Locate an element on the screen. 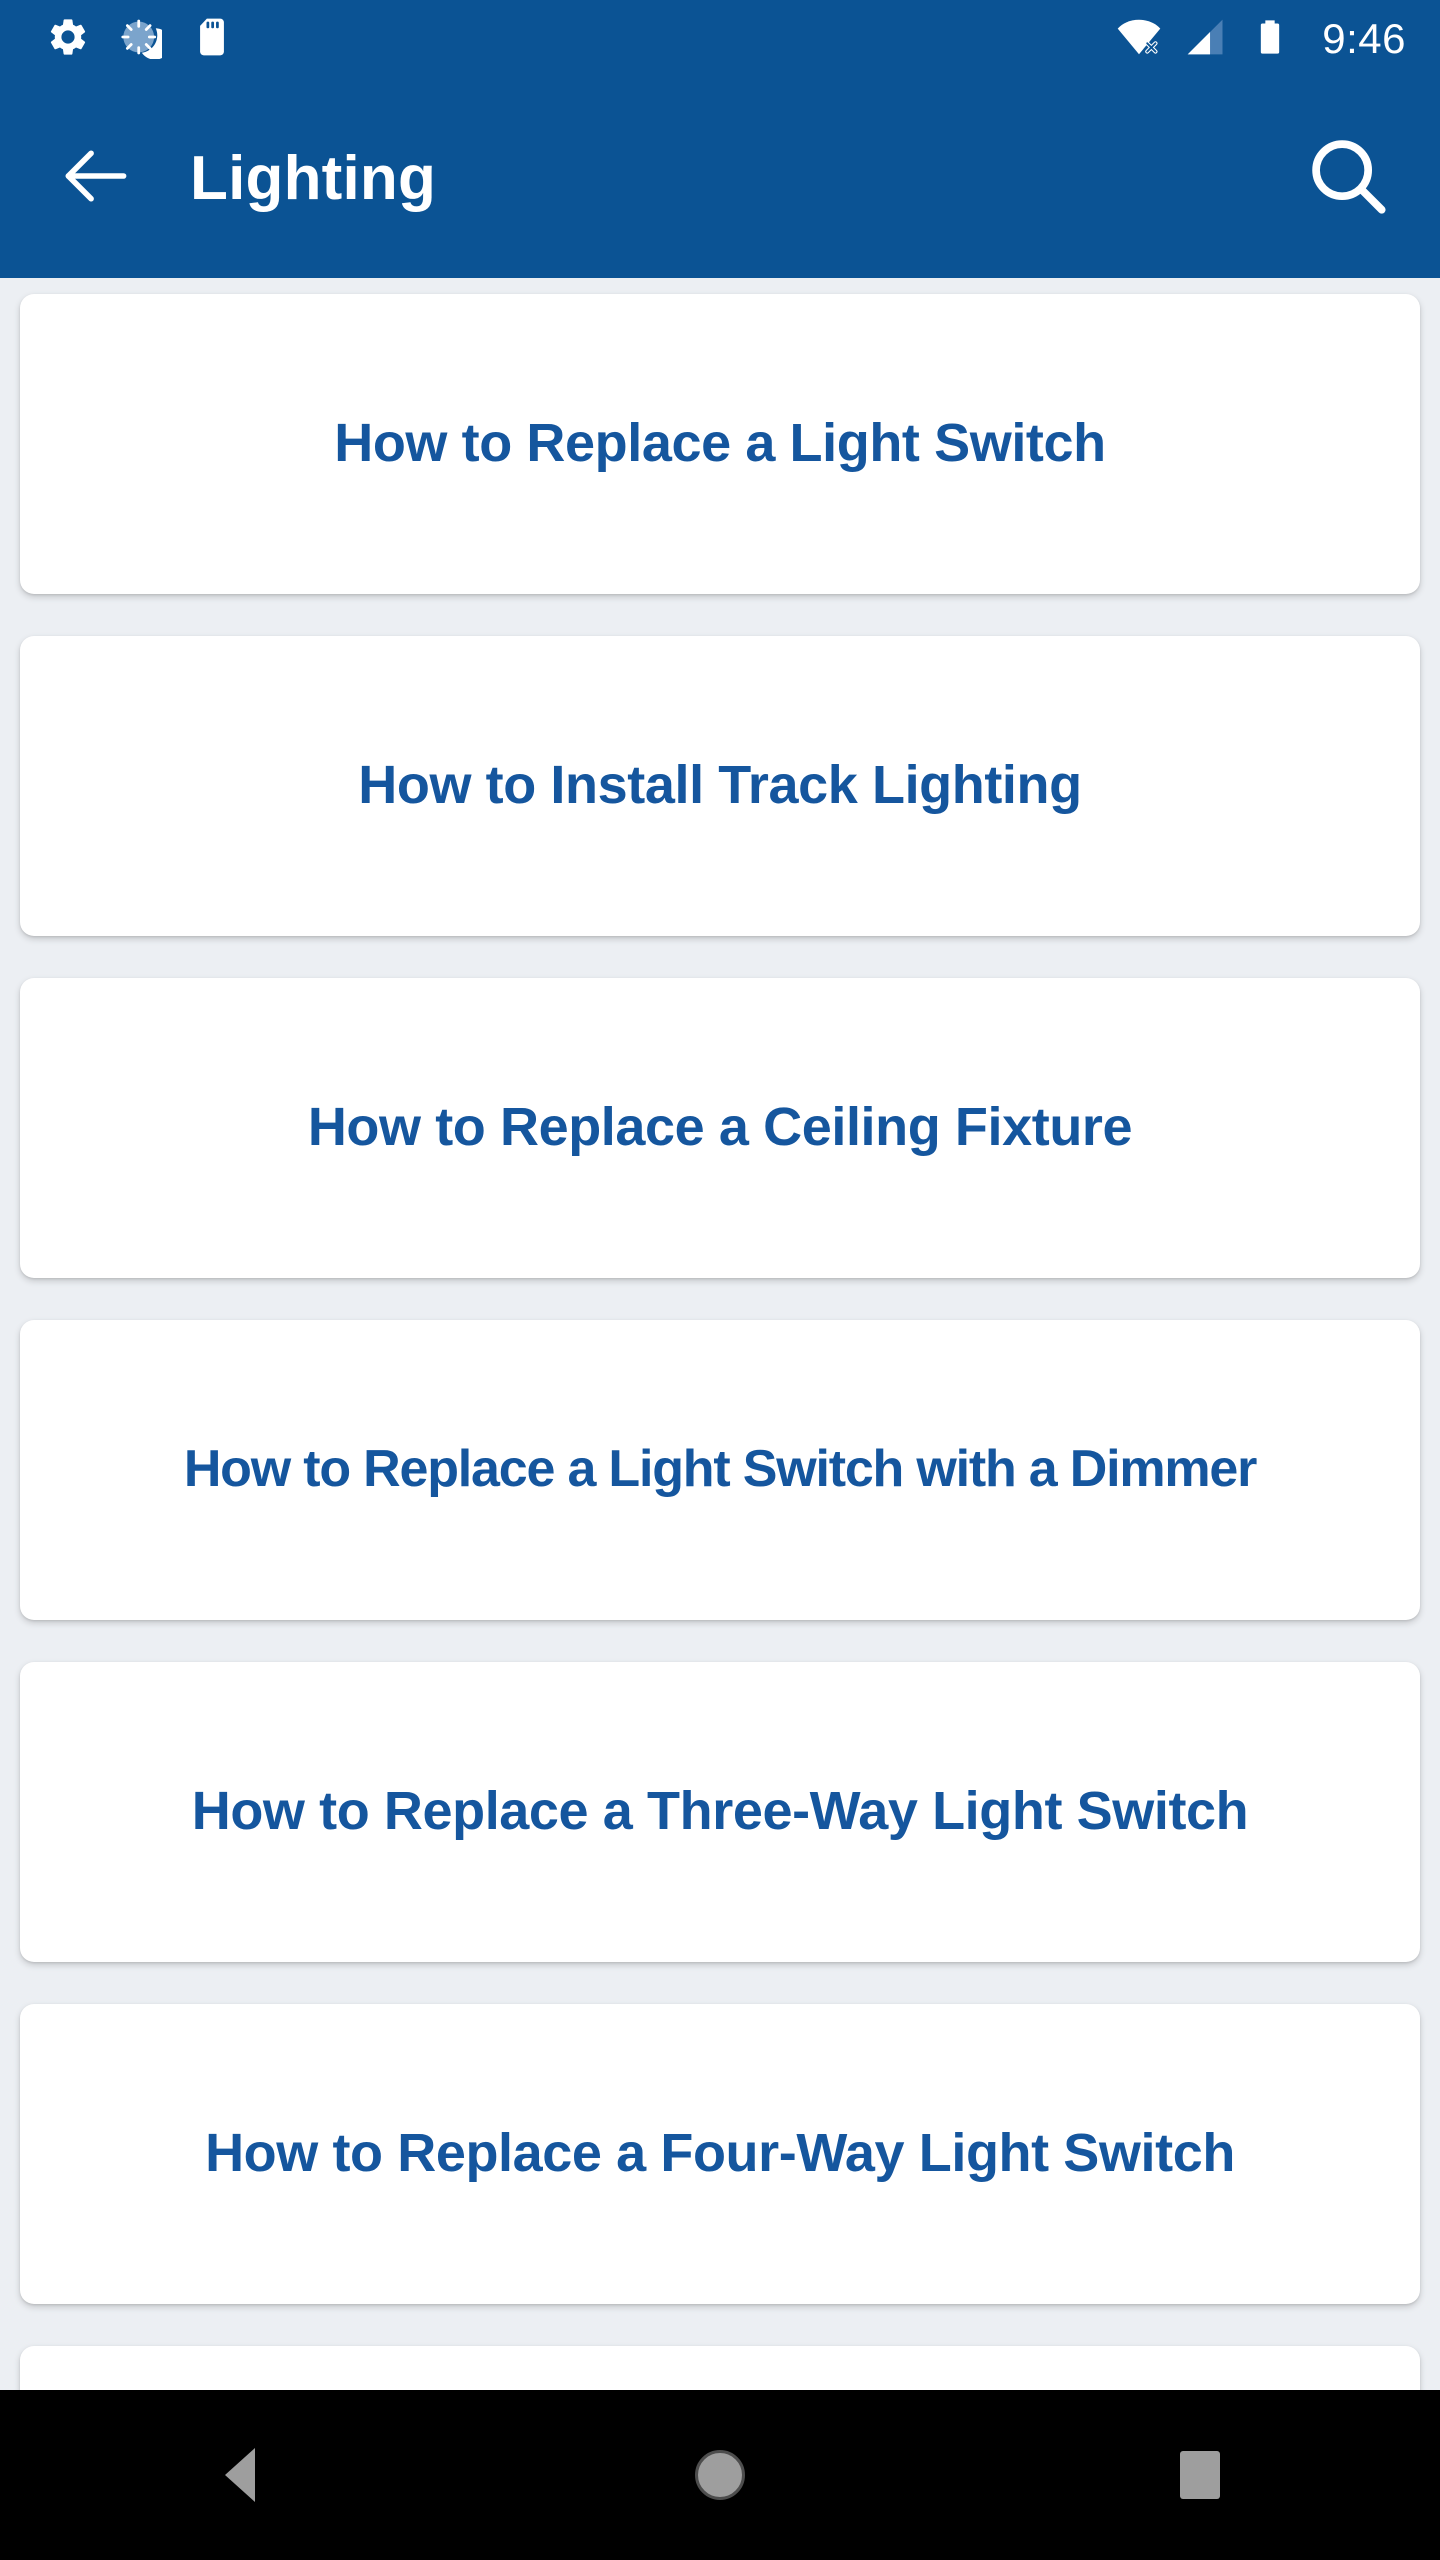 This screenshot has height=2560, width=1440. back-button is located at coordinates (96, 178).